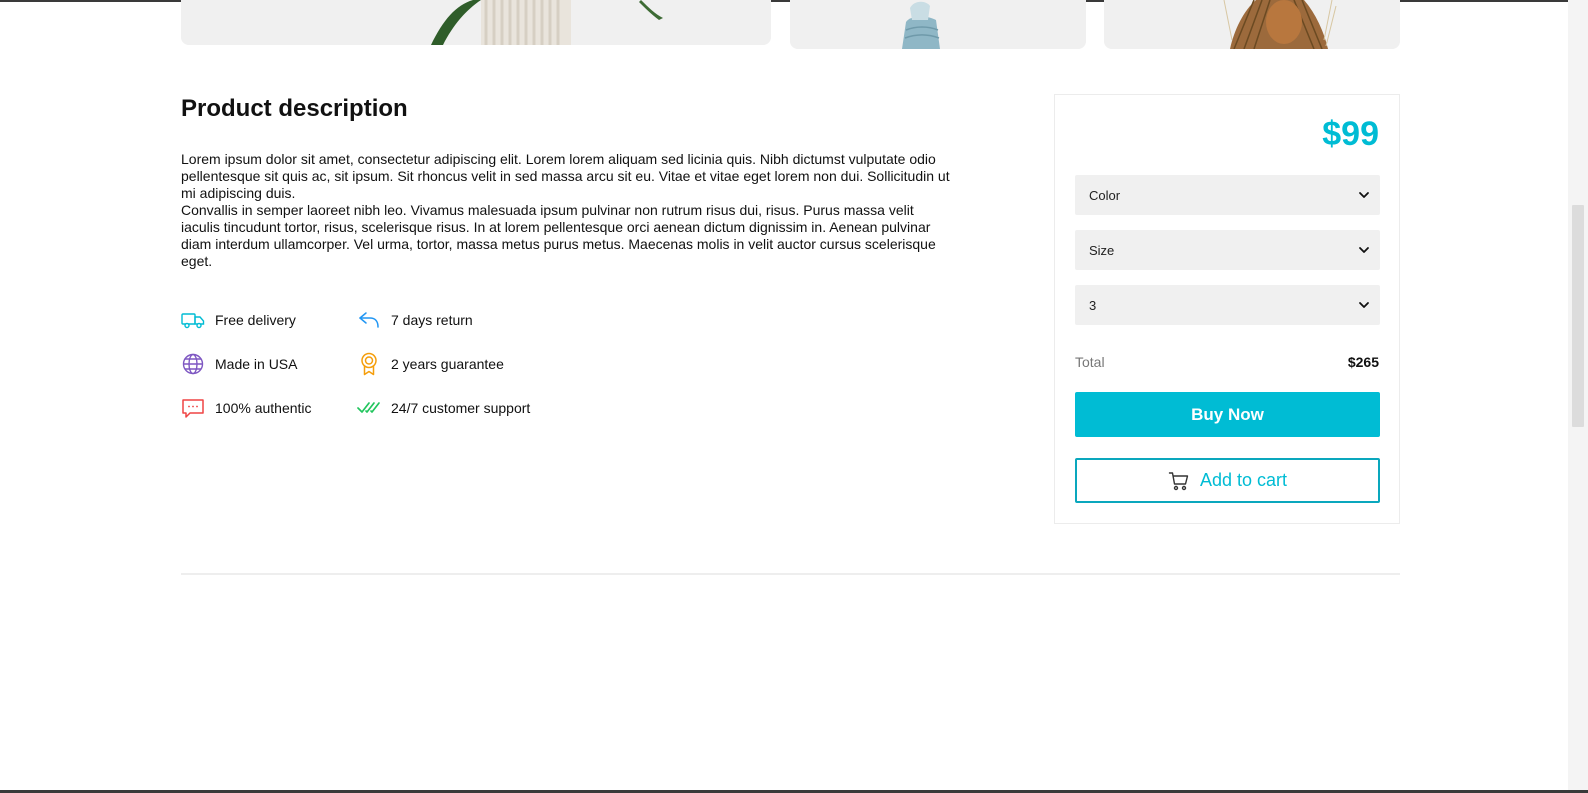 The image size is (1588, 793). Describe the element at coordinates (369, 364) in the screenshot. I see `award-icon` at that location.